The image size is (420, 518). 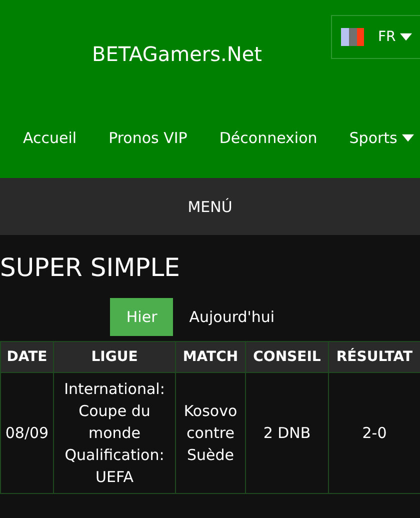 What do you see at coordinates (90, 268) in the screenshot?
I see `page-title: SUPER SIMPLE` at bounding box center [90, 268].